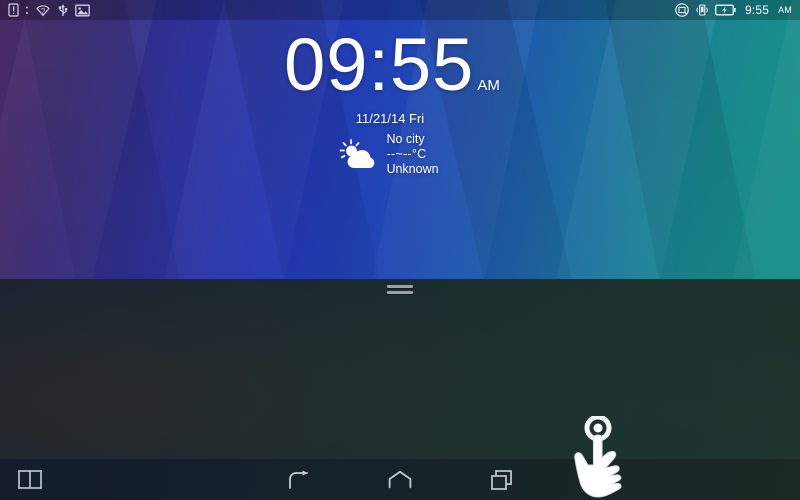 Image resolution: width=800 pixels, height=500 pixels. I want to click on status-bar-time: 9:55, so click(757, 10).